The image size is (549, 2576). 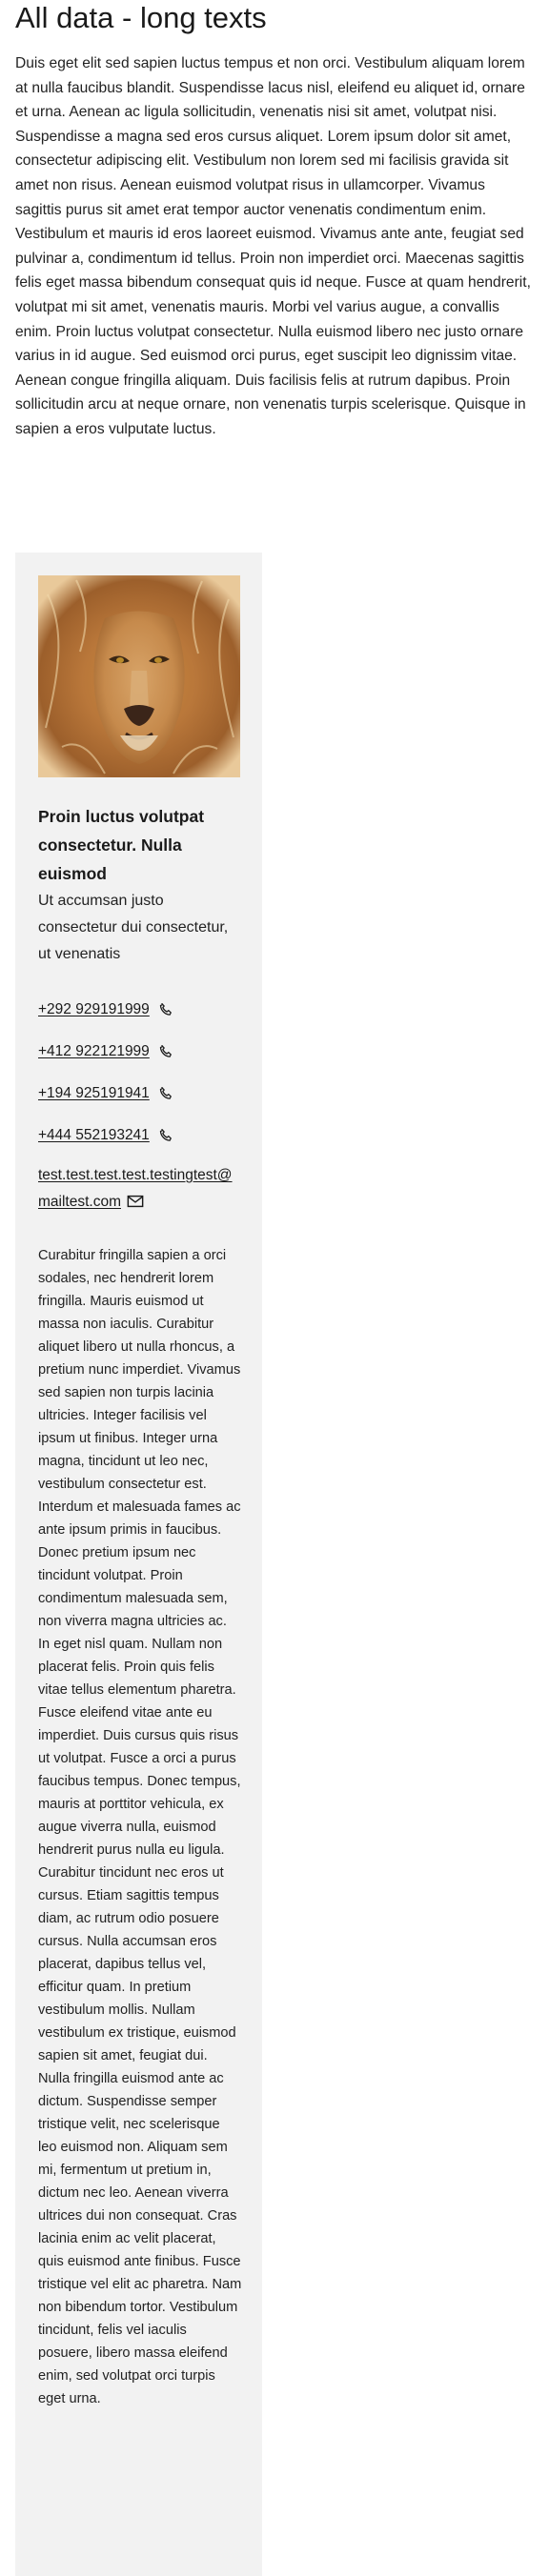 I want to click on phone-link: +194 925191941, so click(x=140, y=1094).